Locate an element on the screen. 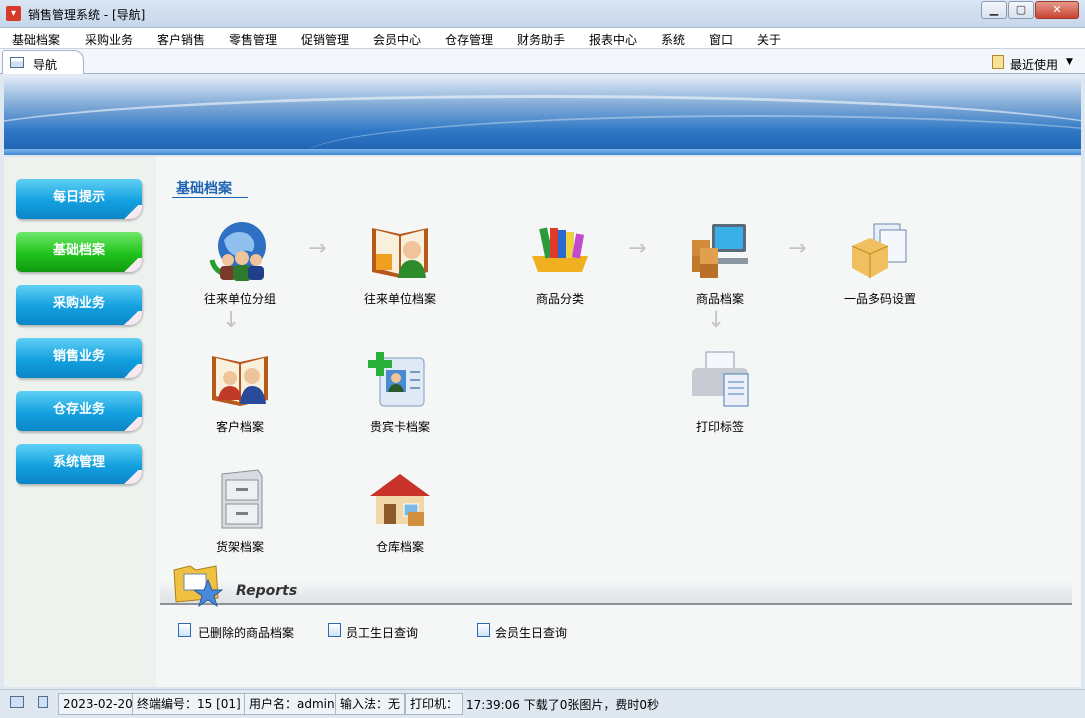 Image resolution: width=1085 pixels, height=718 pixels. status-printer: 打印机： is located at coordinates (434, 704).